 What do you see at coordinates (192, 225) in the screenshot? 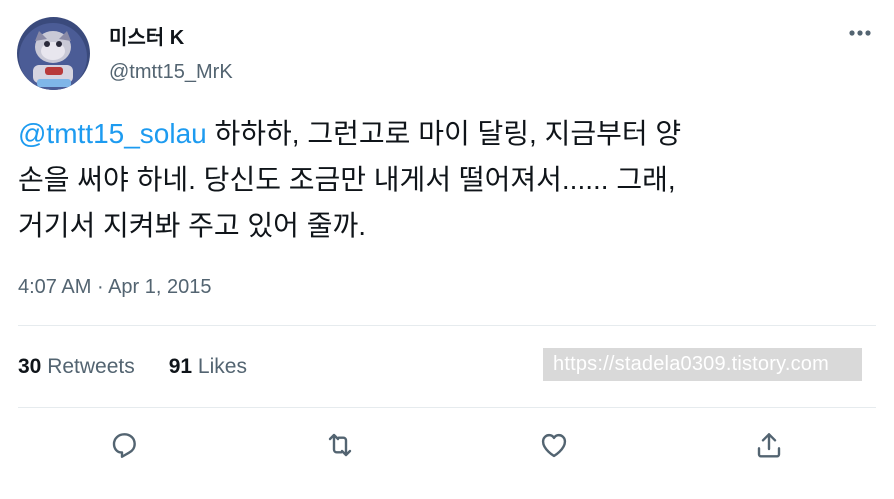
I see `tweet-text-line-3: 거기서 지켜봐 주고 있어 줄까.` at bounding box center [192, 225].